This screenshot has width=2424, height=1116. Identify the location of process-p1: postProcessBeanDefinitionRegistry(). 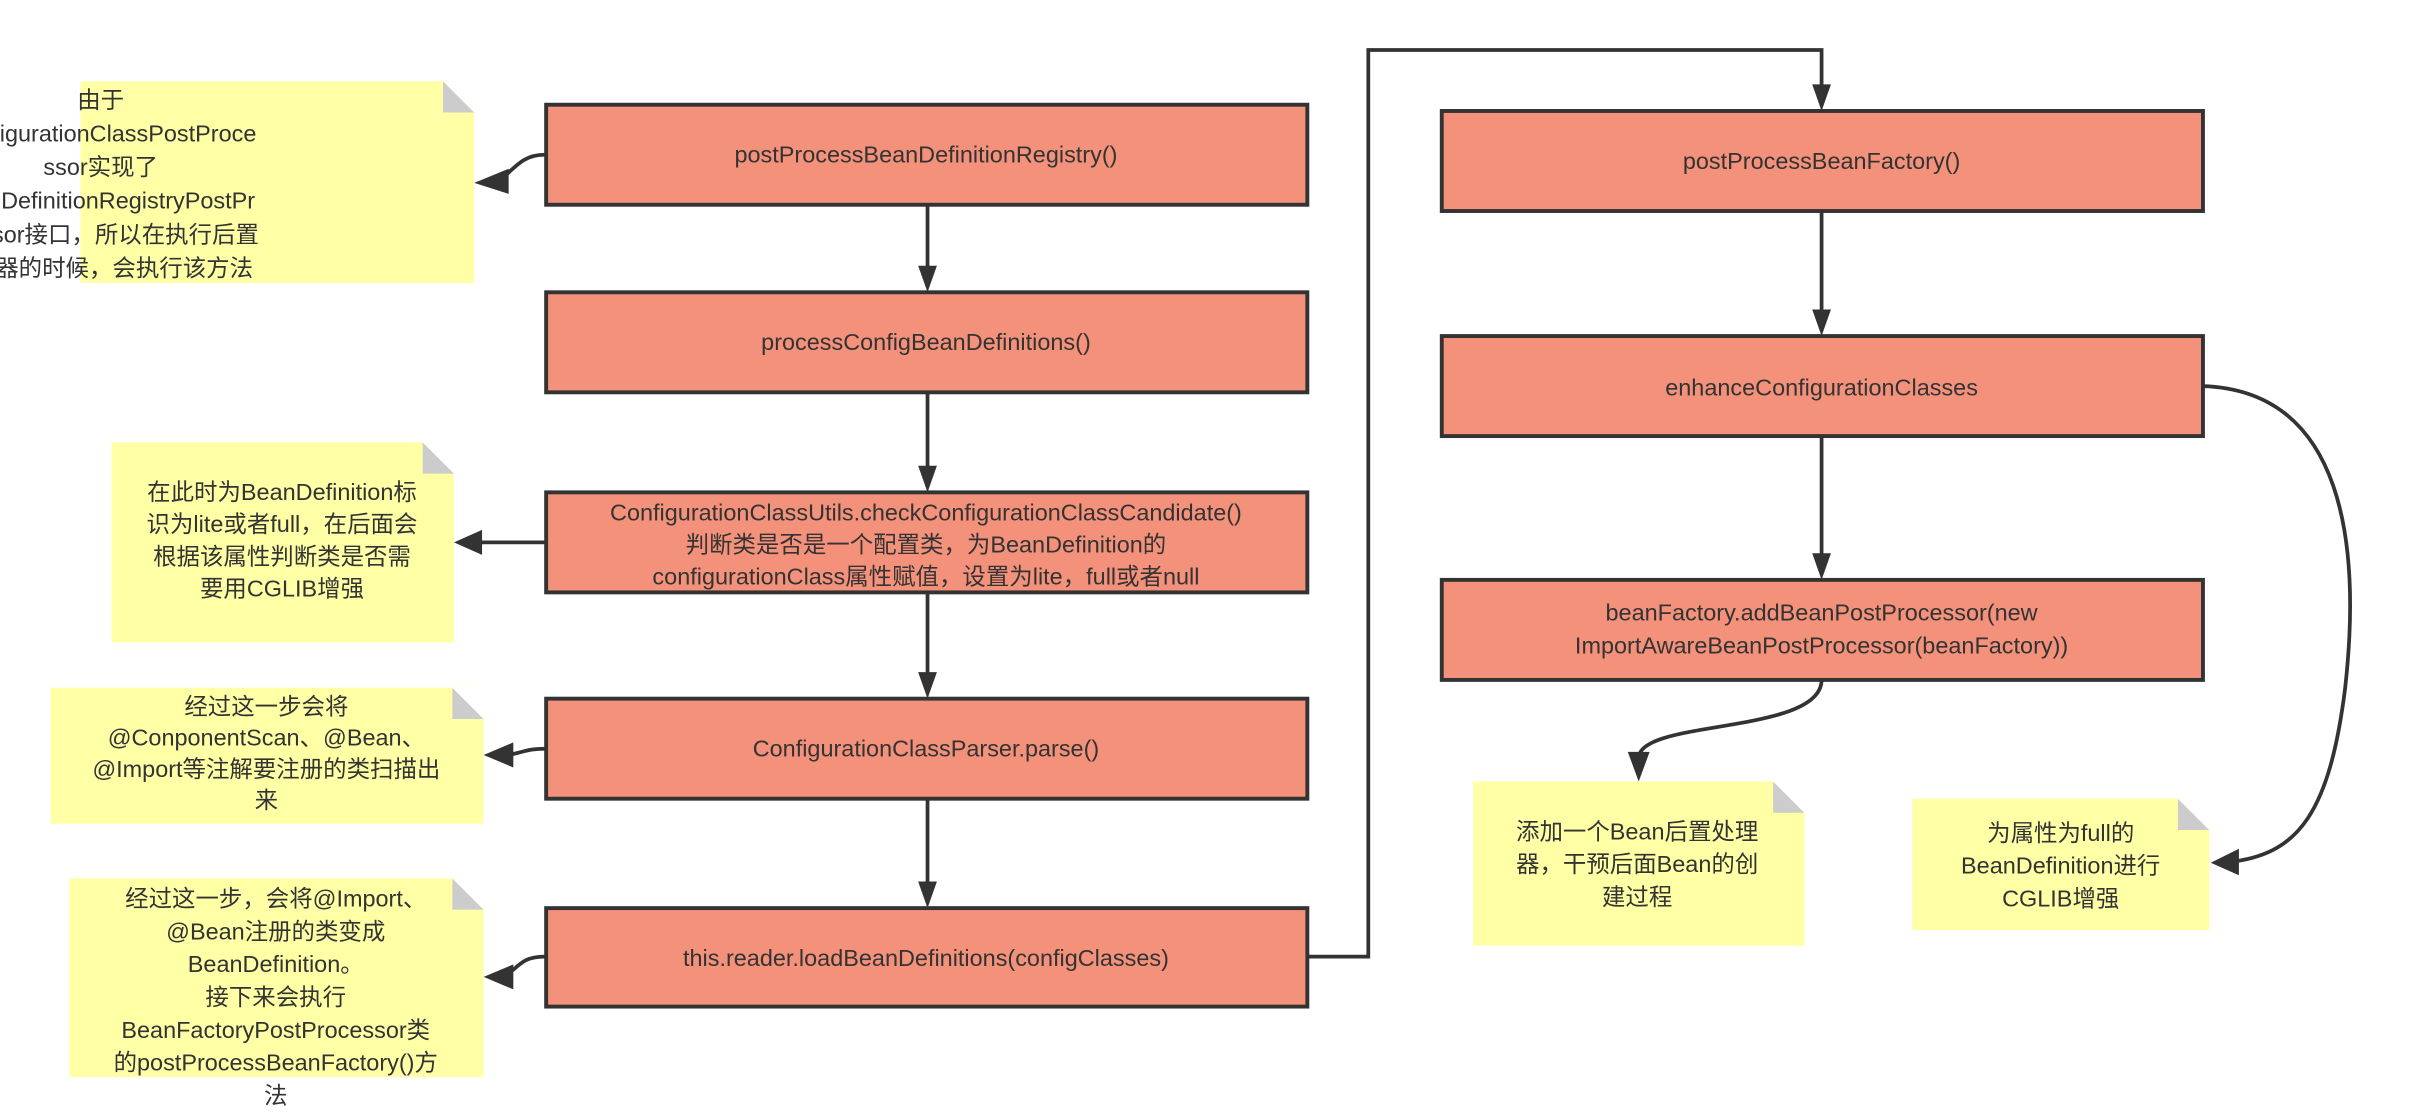
(927, 154).